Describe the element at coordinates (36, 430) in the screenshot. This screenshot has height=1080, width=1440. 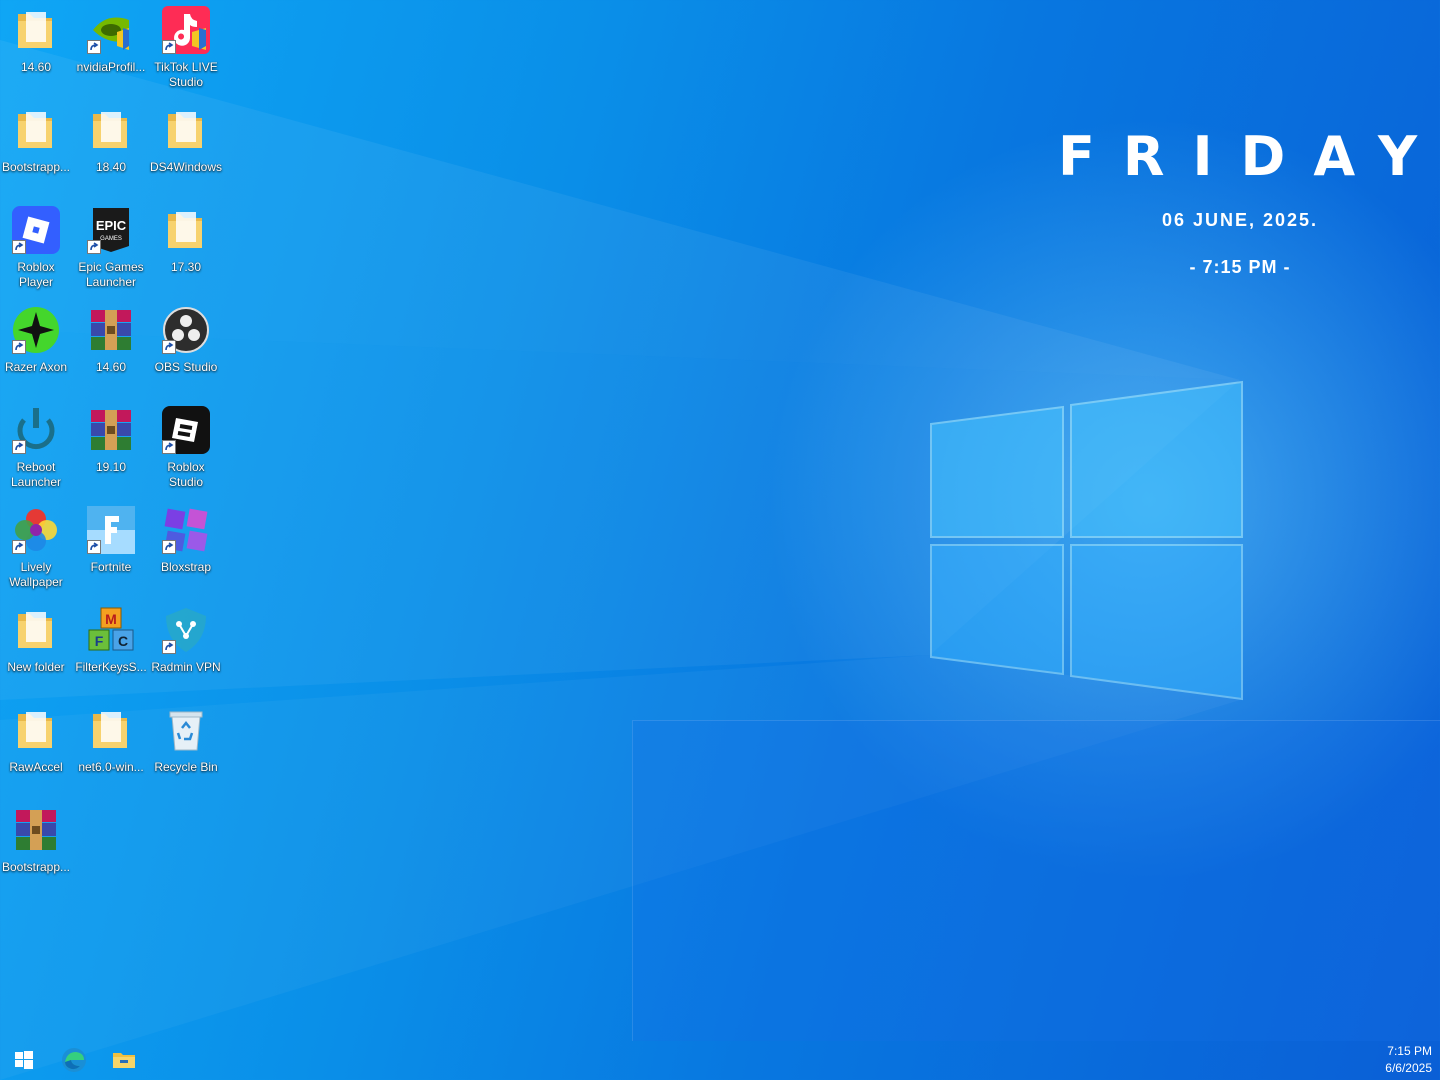
I see `reboot-launcher-icon` at that location.